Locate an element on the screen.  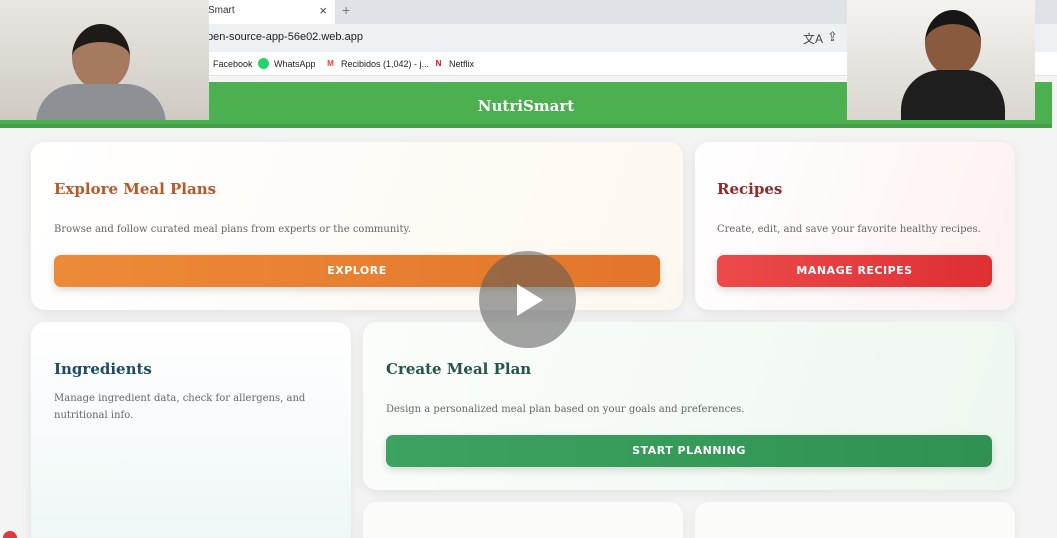
header-divider is located at coordinates (526, 126).